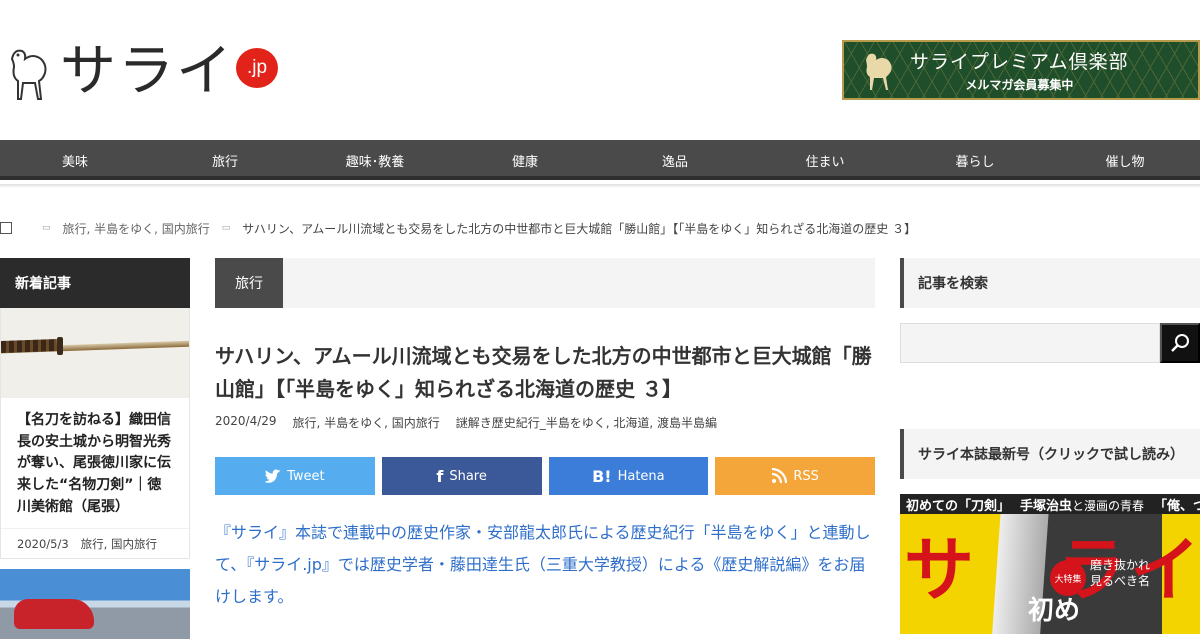 This screenshot has width=1200, height=639. What do you see at coordinates (525, 160) in the screenshot?
I see `nav-item-health: 健康` at bounding box center [525, 160].